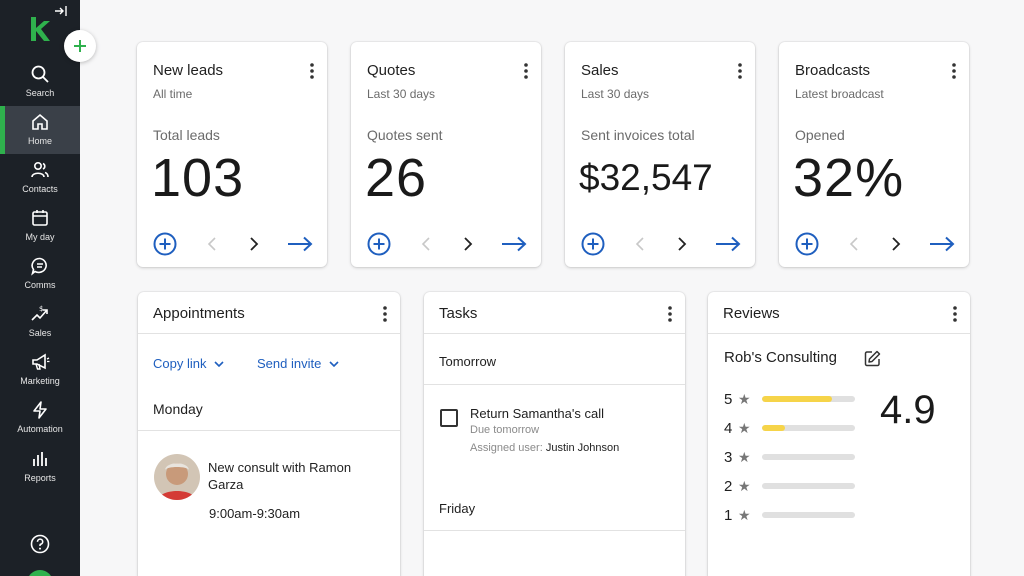  What do you see at coordinates (468, 361) in the screenshot?
I see `group-heading-tomorrow: Tomorrow` at bounding box center [468, 361].